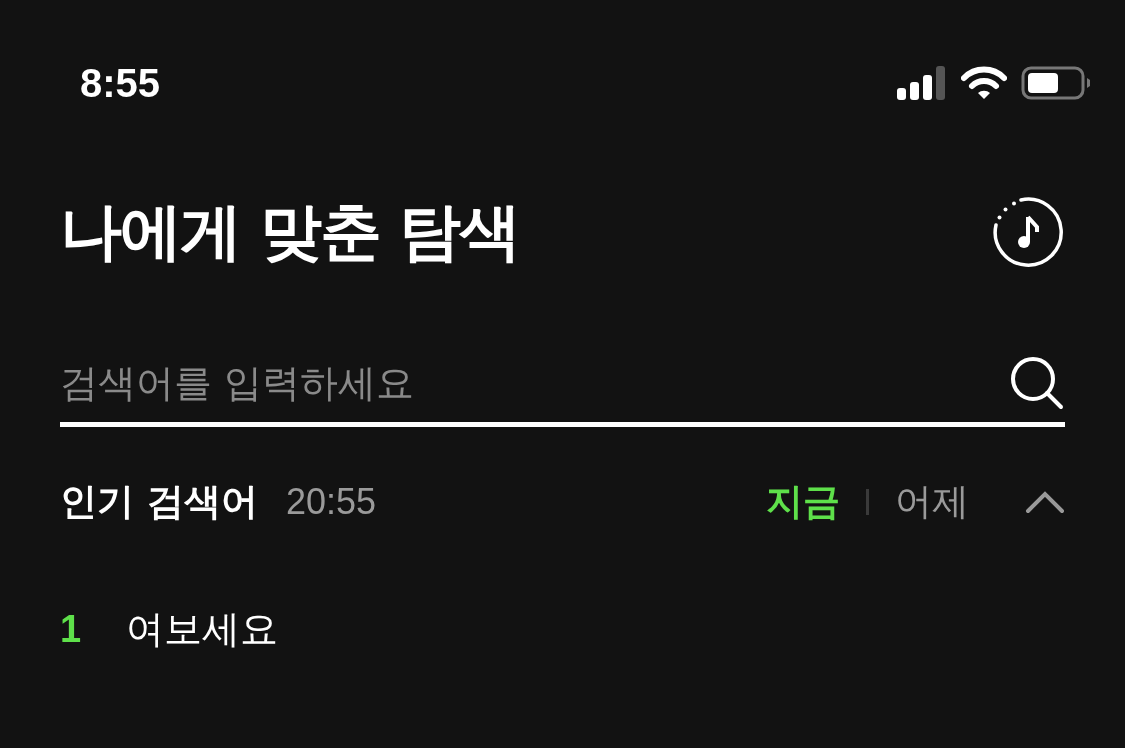  What do you see at coordinates (932, 502) in the screenshot?
I see `period-tab: 어제` at bounding box center [932, 502].